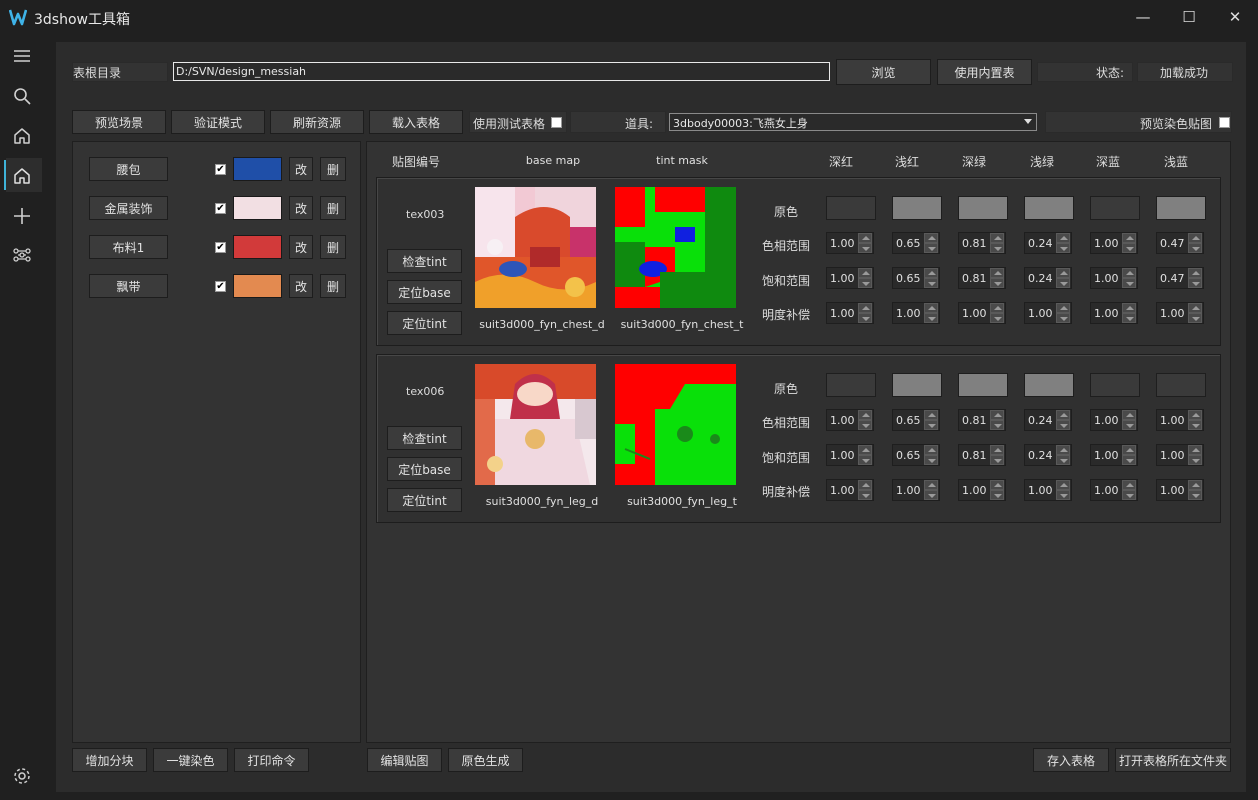 The image size is (1258, 800). I want to click on locate-base-button: 定位base, so click(424, 292).